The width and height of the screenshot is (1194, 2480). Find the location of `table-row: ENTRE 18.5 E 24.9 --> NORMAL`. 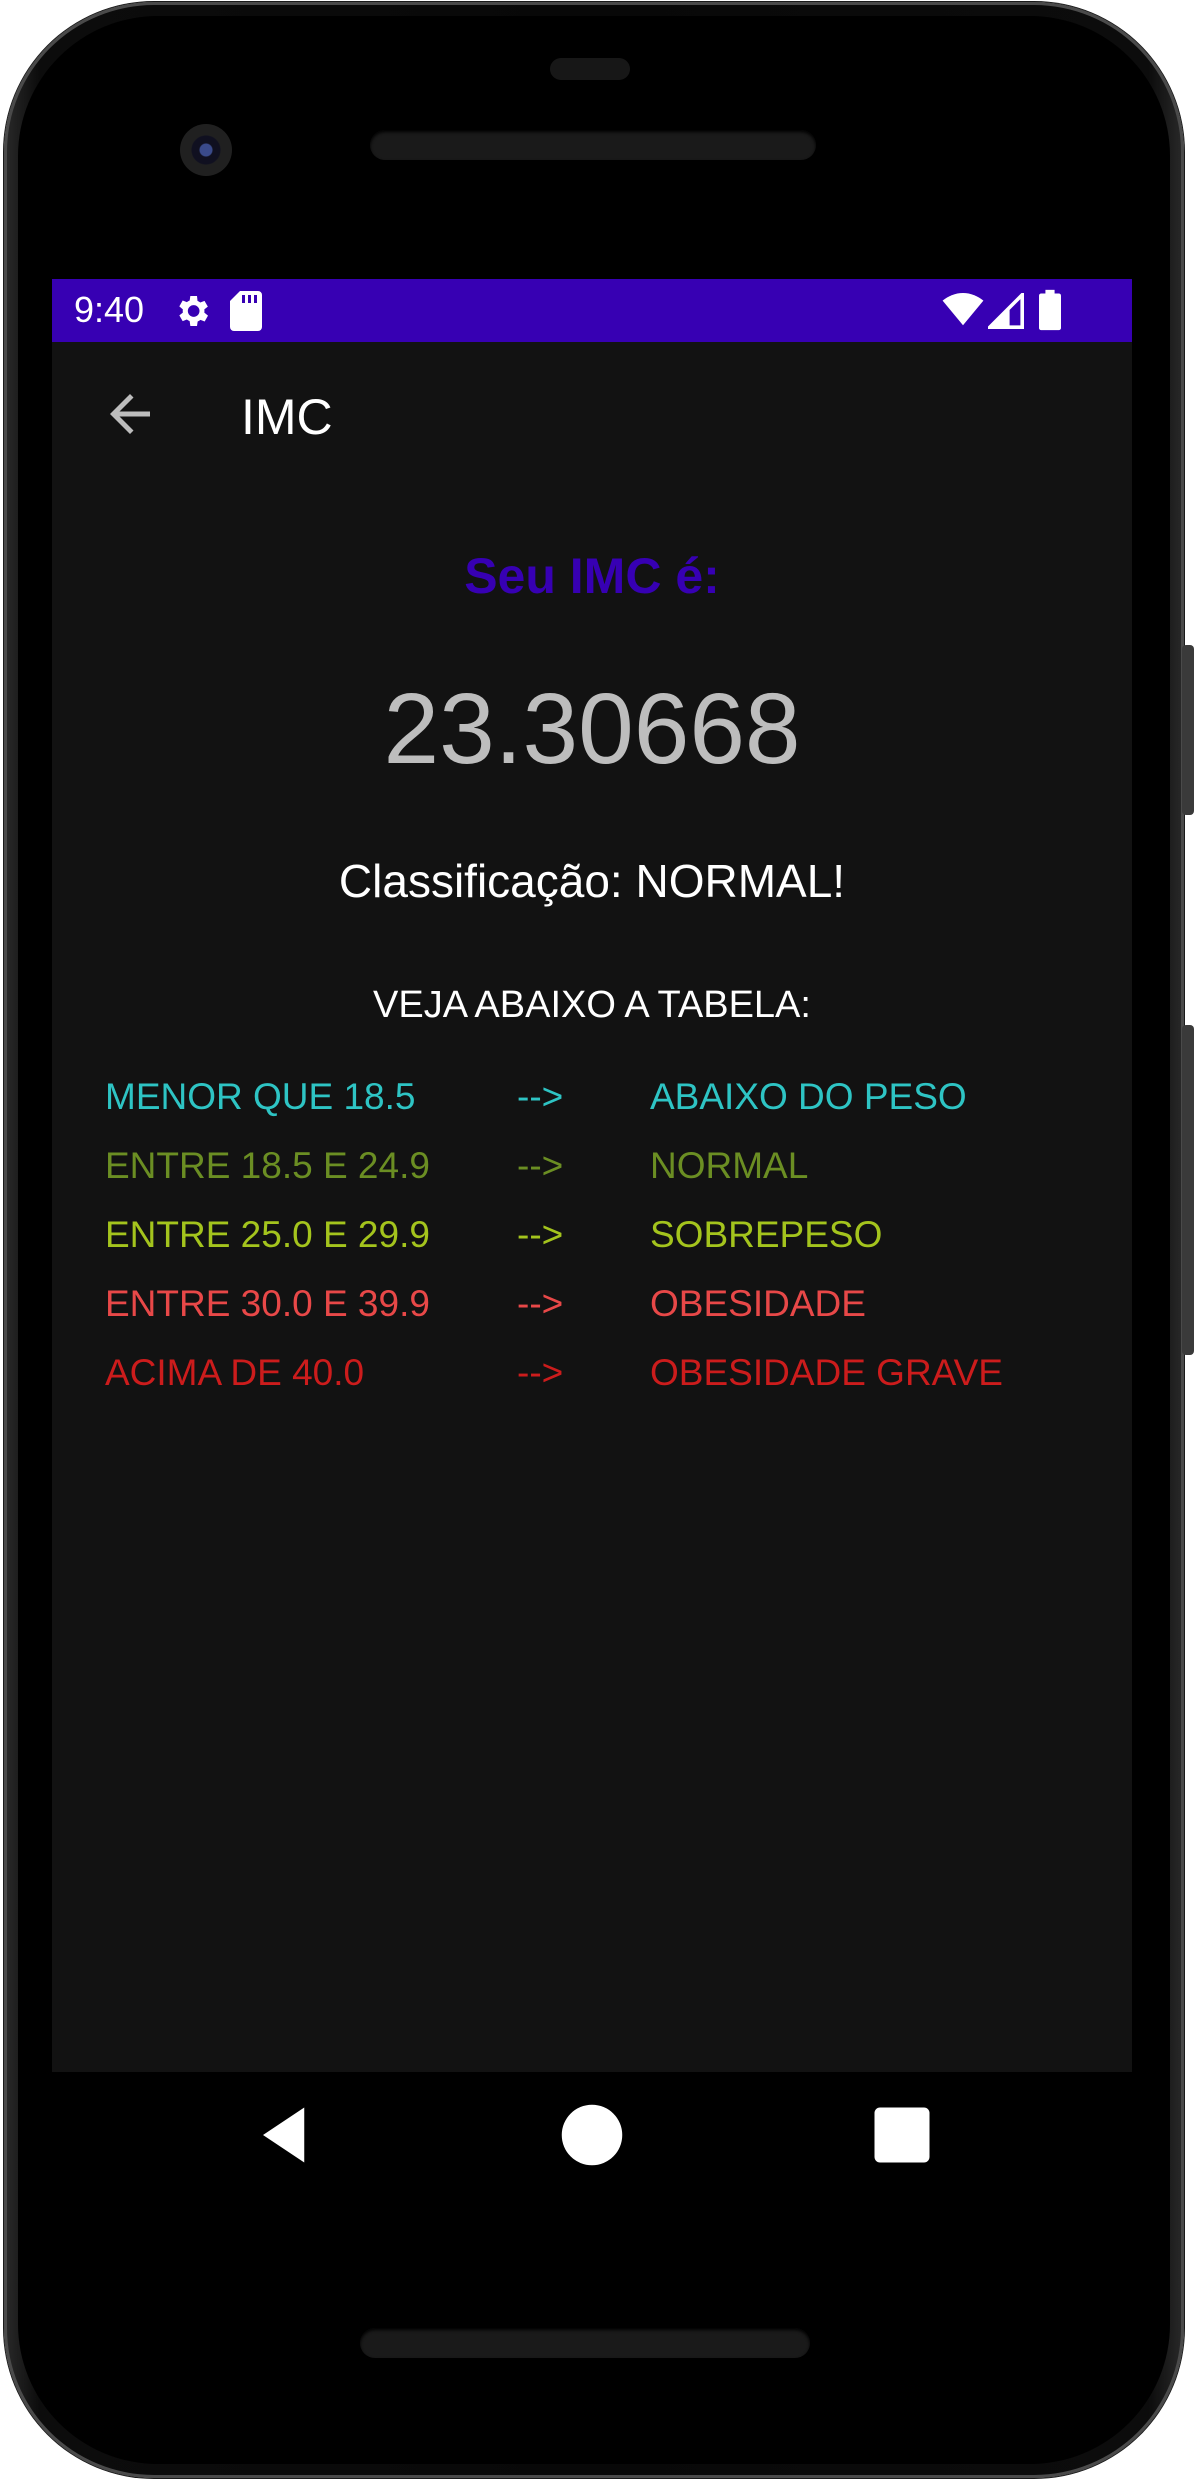

table-row: ENTRE 18.5 E 24.9 --> NORMAL is located at coordinates (592, 1175).